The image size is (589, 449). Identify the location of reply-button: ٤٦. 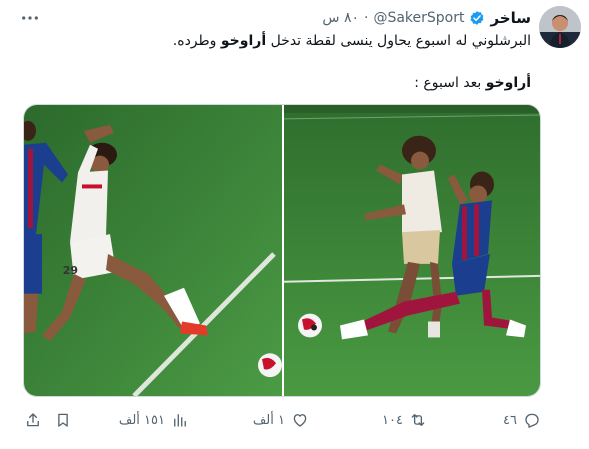
(522, 420).